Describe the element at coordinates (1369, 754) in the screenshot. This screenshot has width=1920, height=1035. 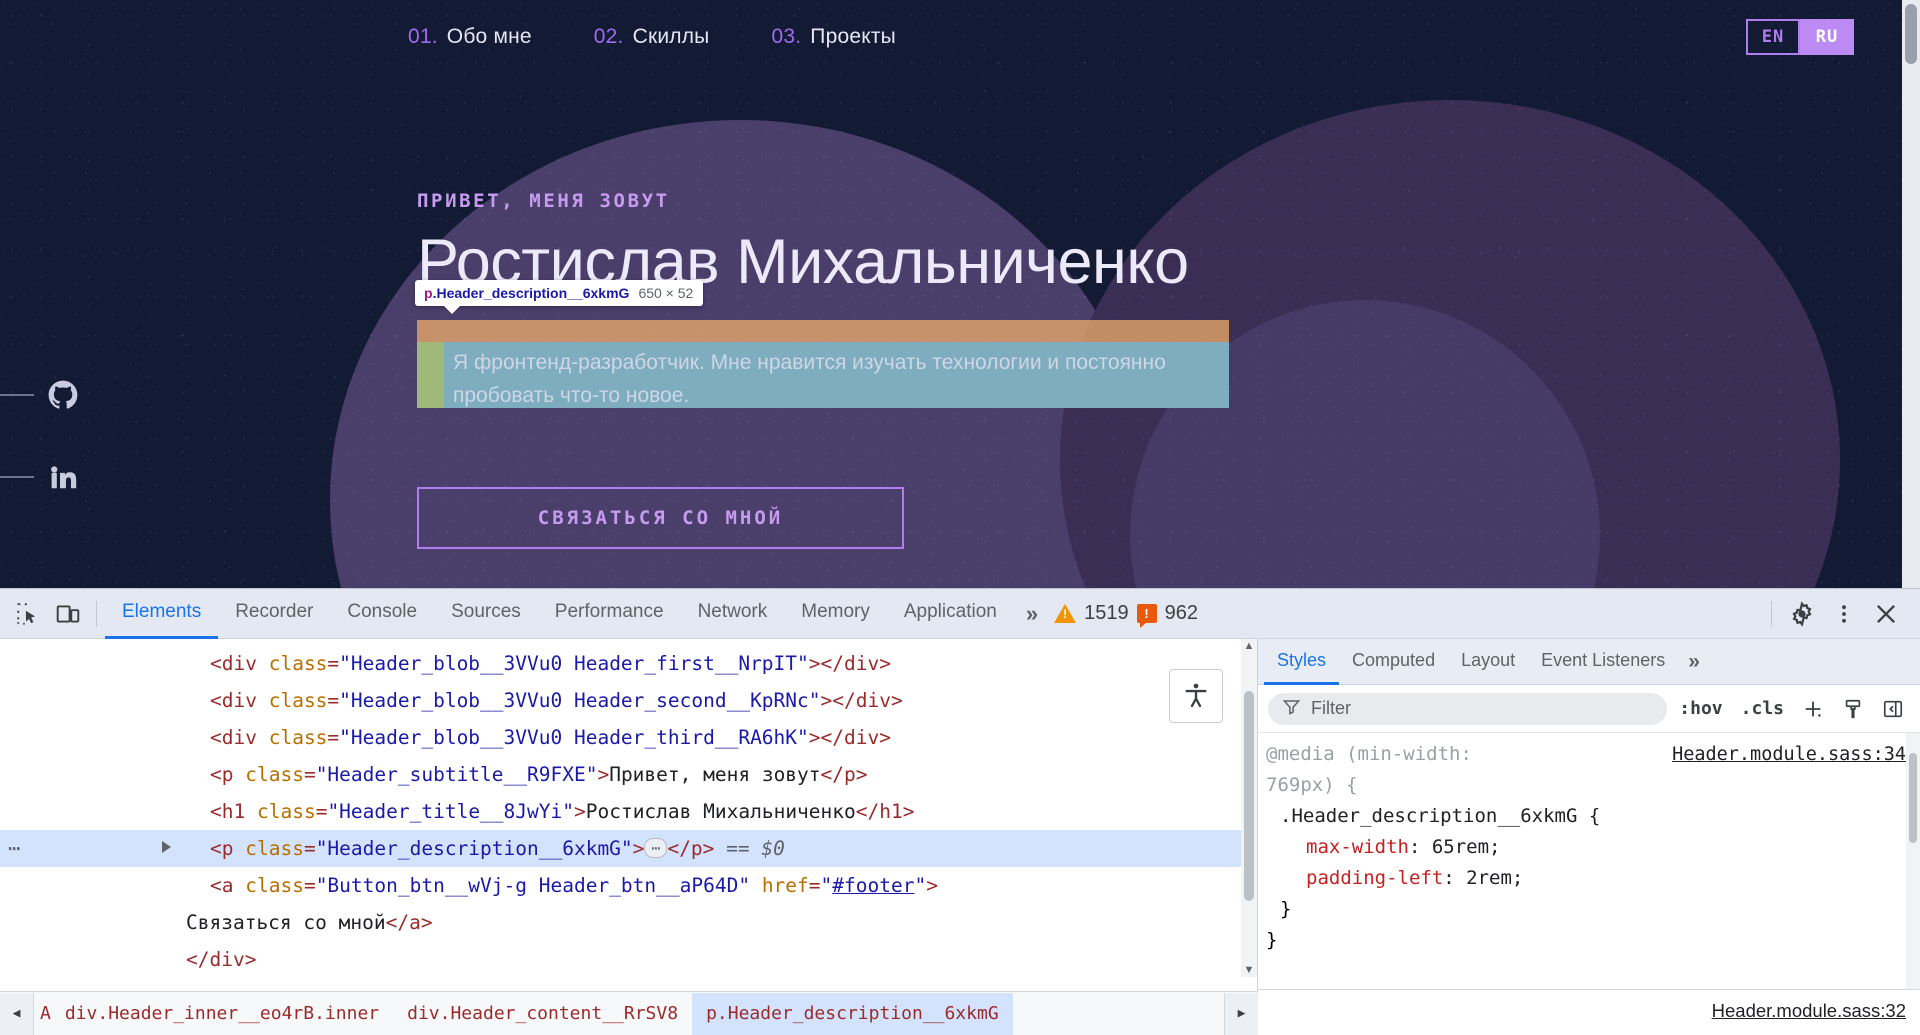
I see `css-media-query: @media (min-width:` at that location.